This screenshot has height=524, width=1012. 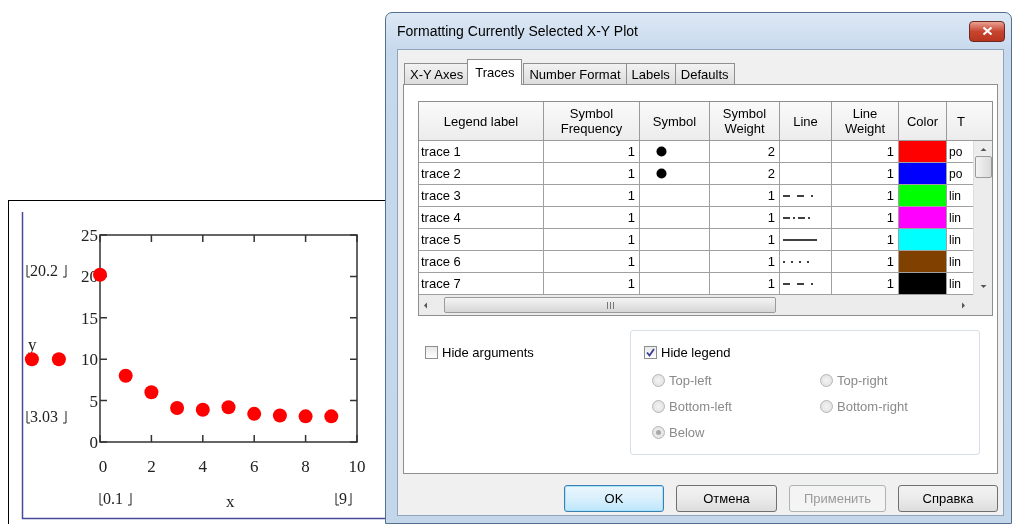 I want to click on tick-label: 2, so click(x=151, y=466).